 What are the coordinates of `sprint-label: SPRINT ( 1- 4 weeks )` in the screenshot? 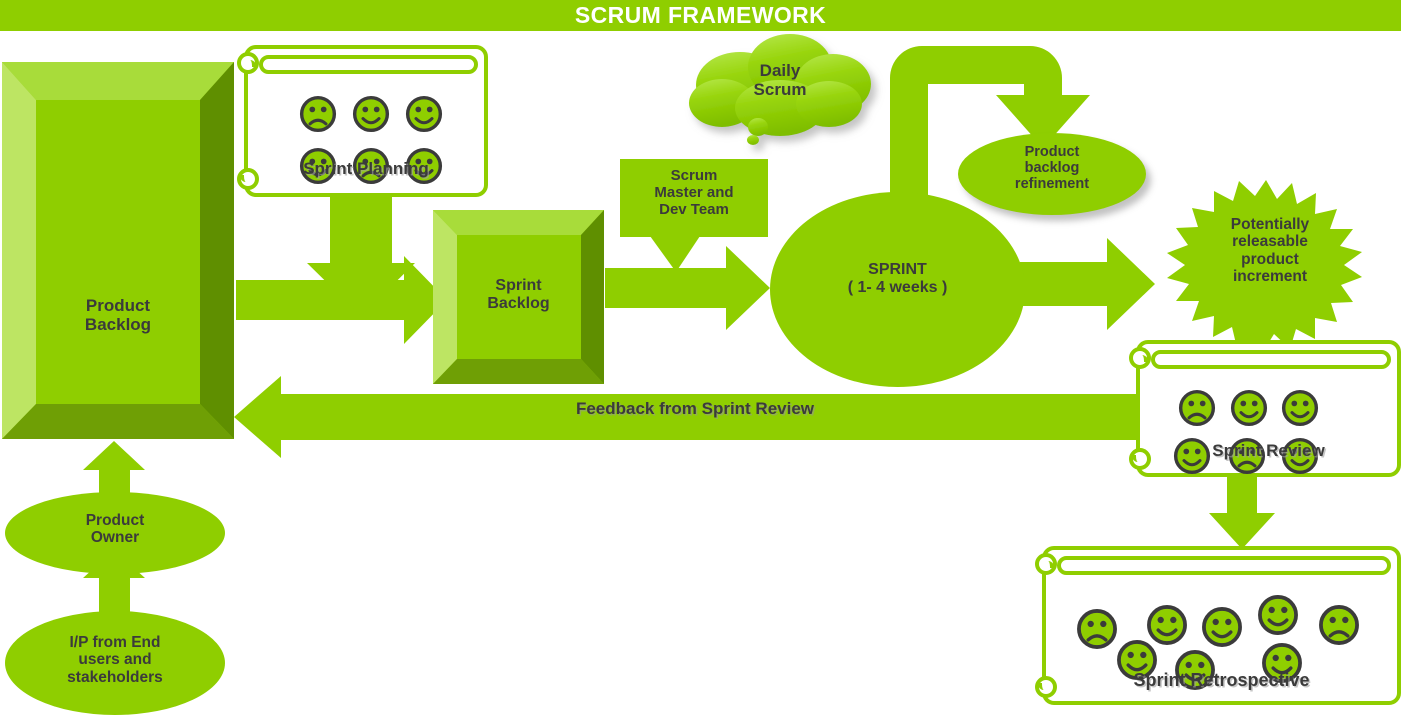 It's located at (897, 278).